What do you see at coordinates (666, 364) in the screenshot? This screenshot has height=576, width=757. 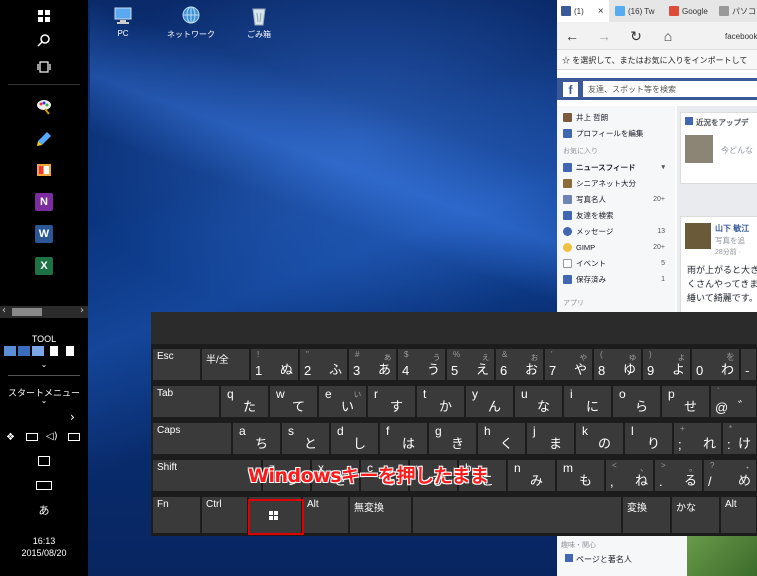 I see `key-9: ) ょ 9 よ` at bounding box center [666, 364].